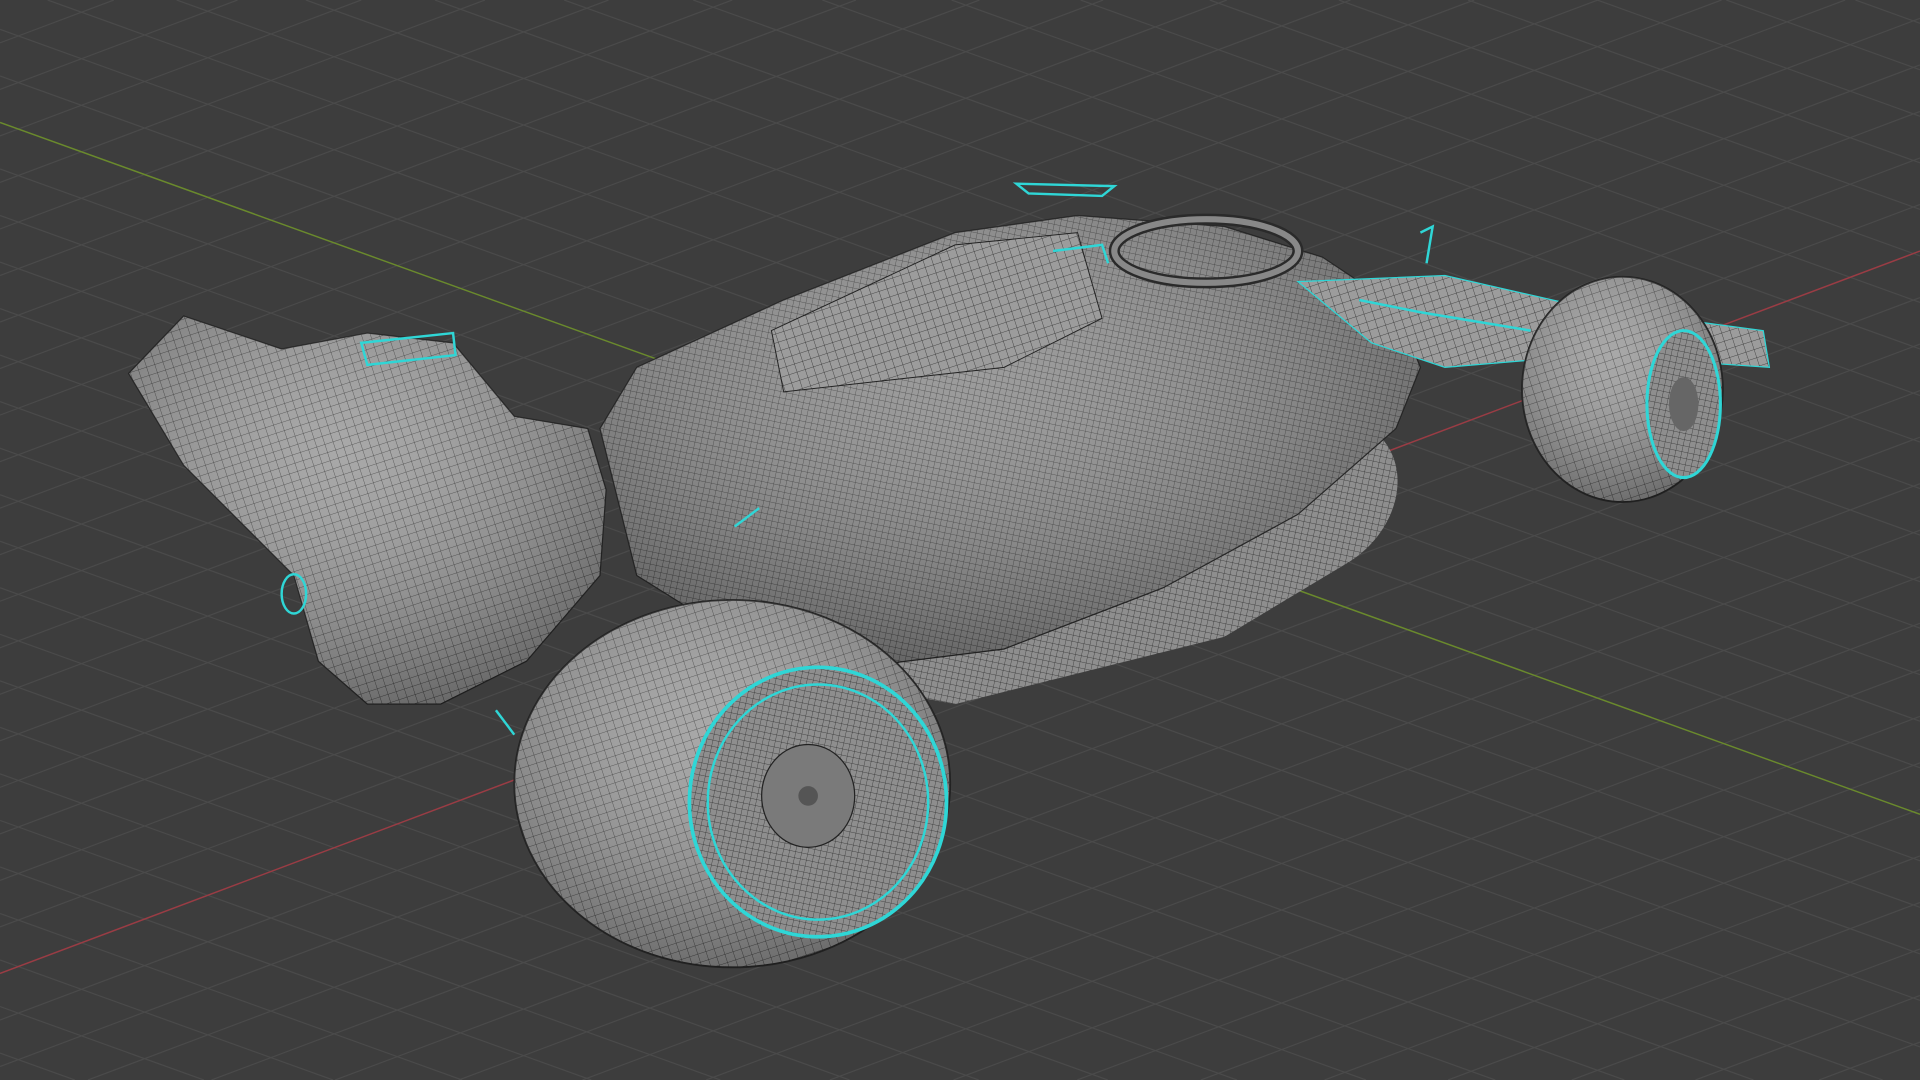 This screenshot has height=1080, width=1920. Describe the element at coordinates (1622, 389) in the screenshot. I see `front-left-tire` at that location.